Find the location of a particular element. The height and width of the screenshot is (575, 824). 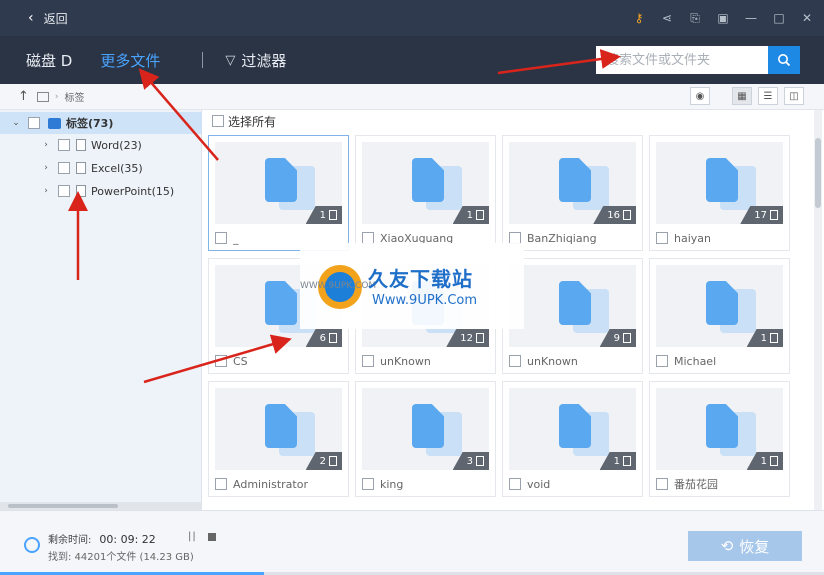

card-label: haiyan is located at coordinates (683, 238).